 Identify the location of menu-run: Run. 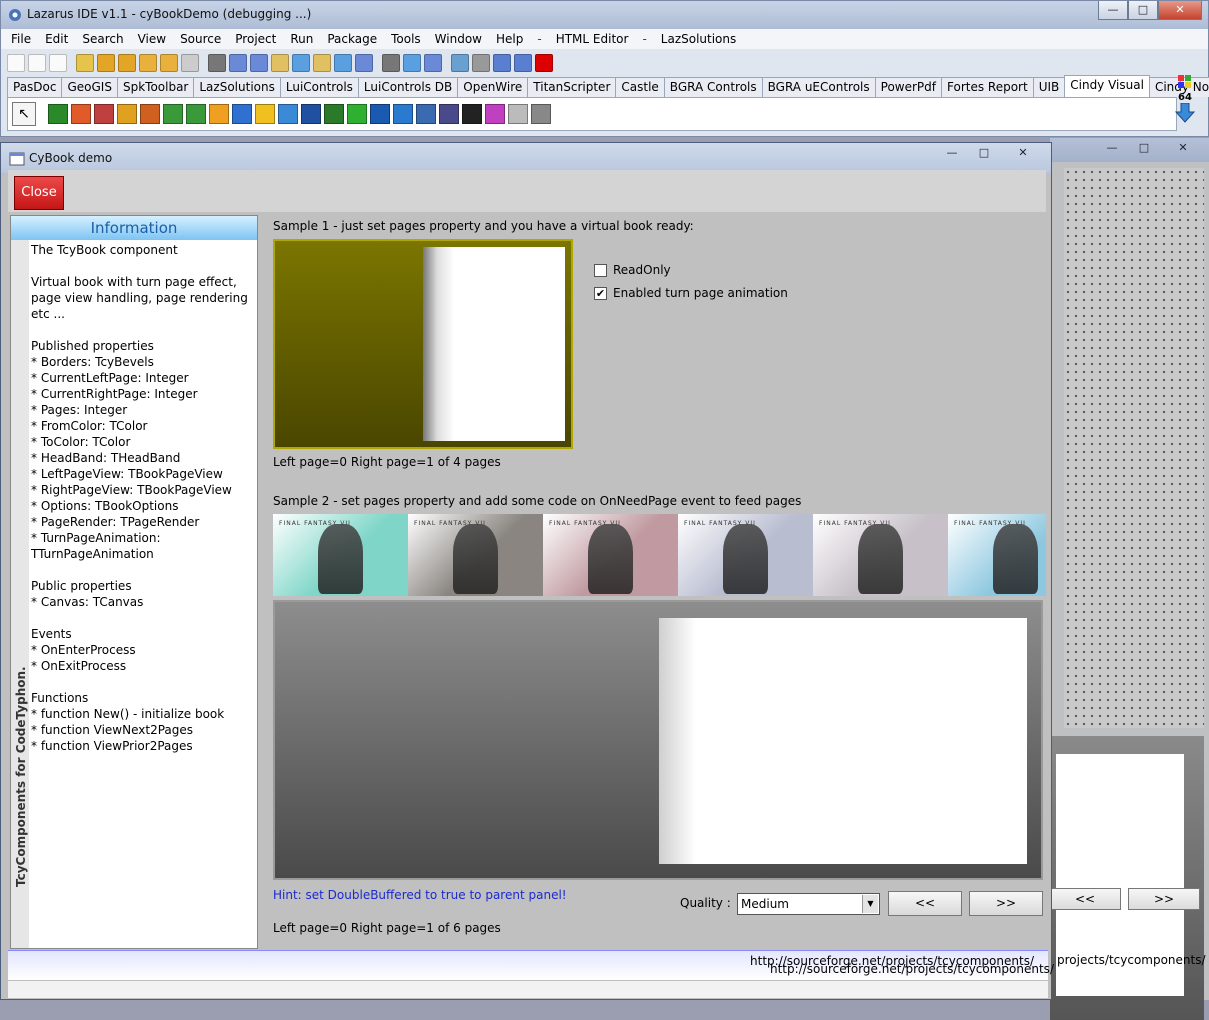
(301, 39).